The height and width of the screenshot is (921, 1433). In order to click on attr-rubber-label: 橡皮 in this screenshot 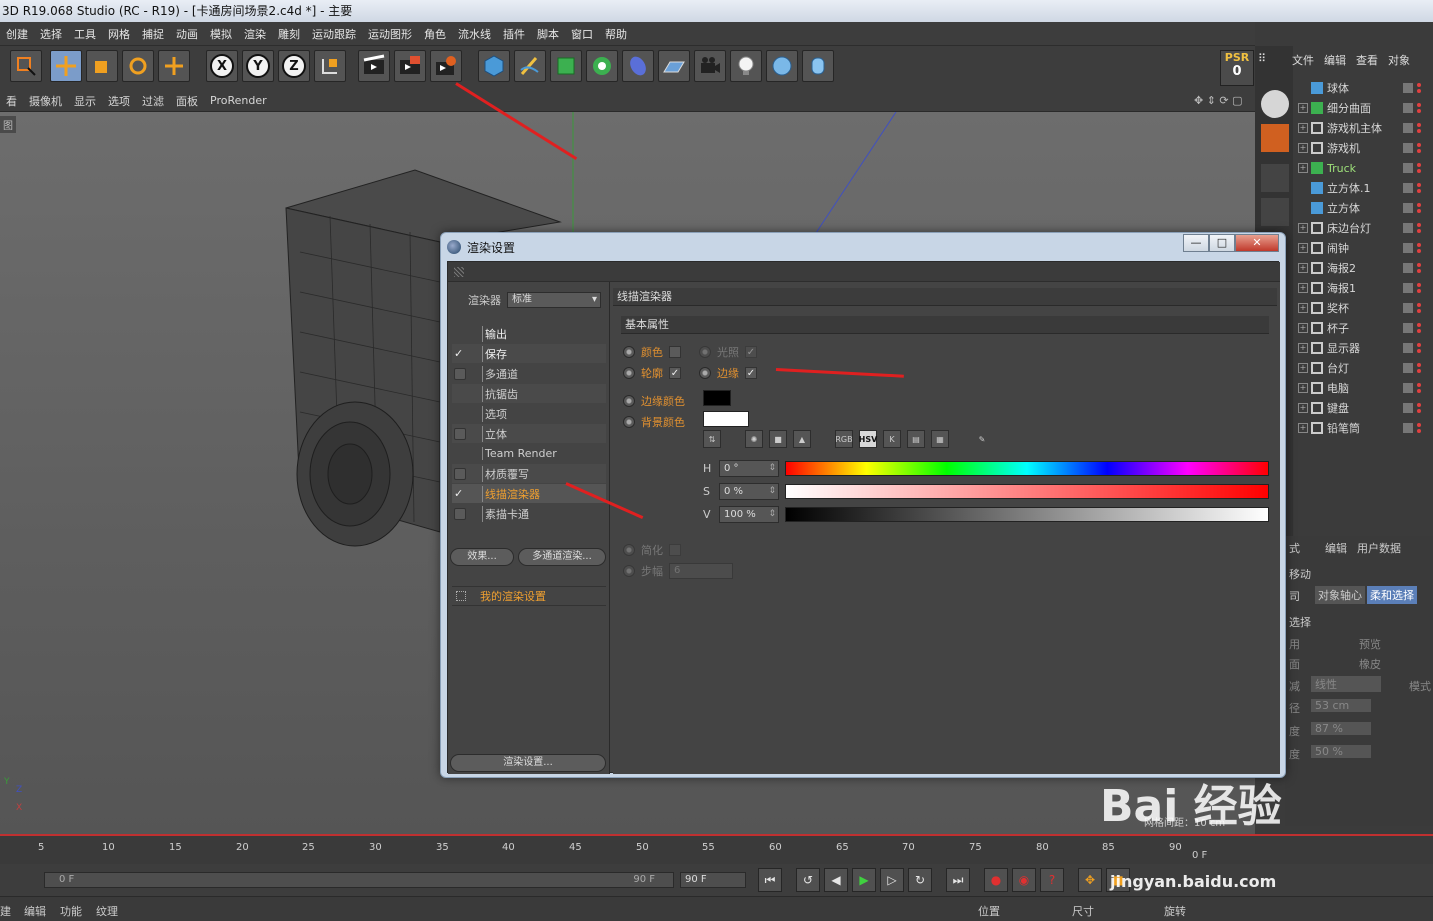, I will do `click(1370, 664)`.